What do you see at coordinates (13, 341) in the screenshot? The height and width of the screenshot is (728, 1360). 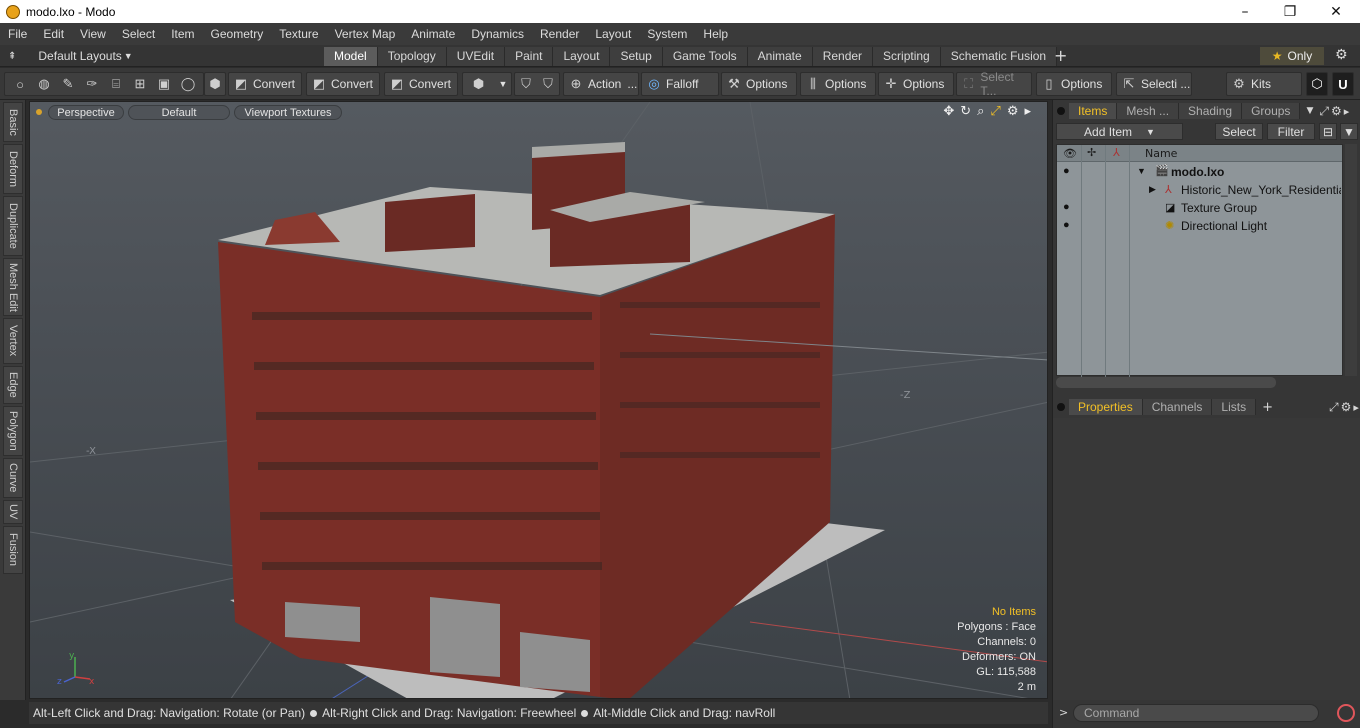 I see `tab-vertex: Vertex` at bounding box center [13, 341].